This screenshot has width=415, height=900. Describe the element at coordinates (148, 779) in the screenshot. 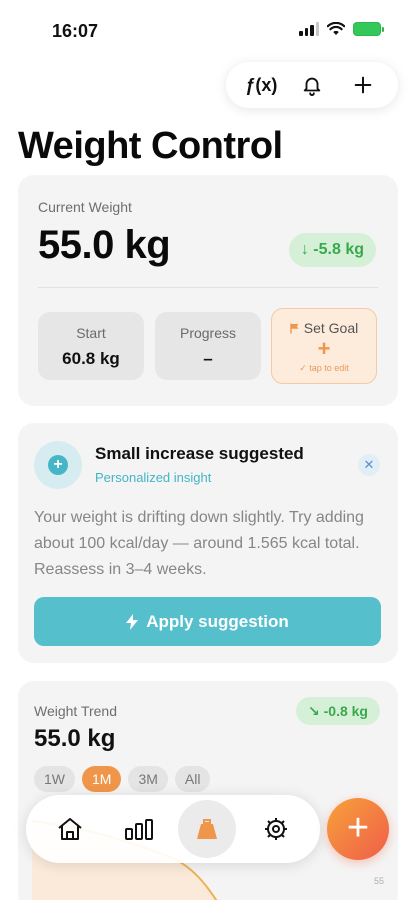

I see `range-3m: 3M` at that location.